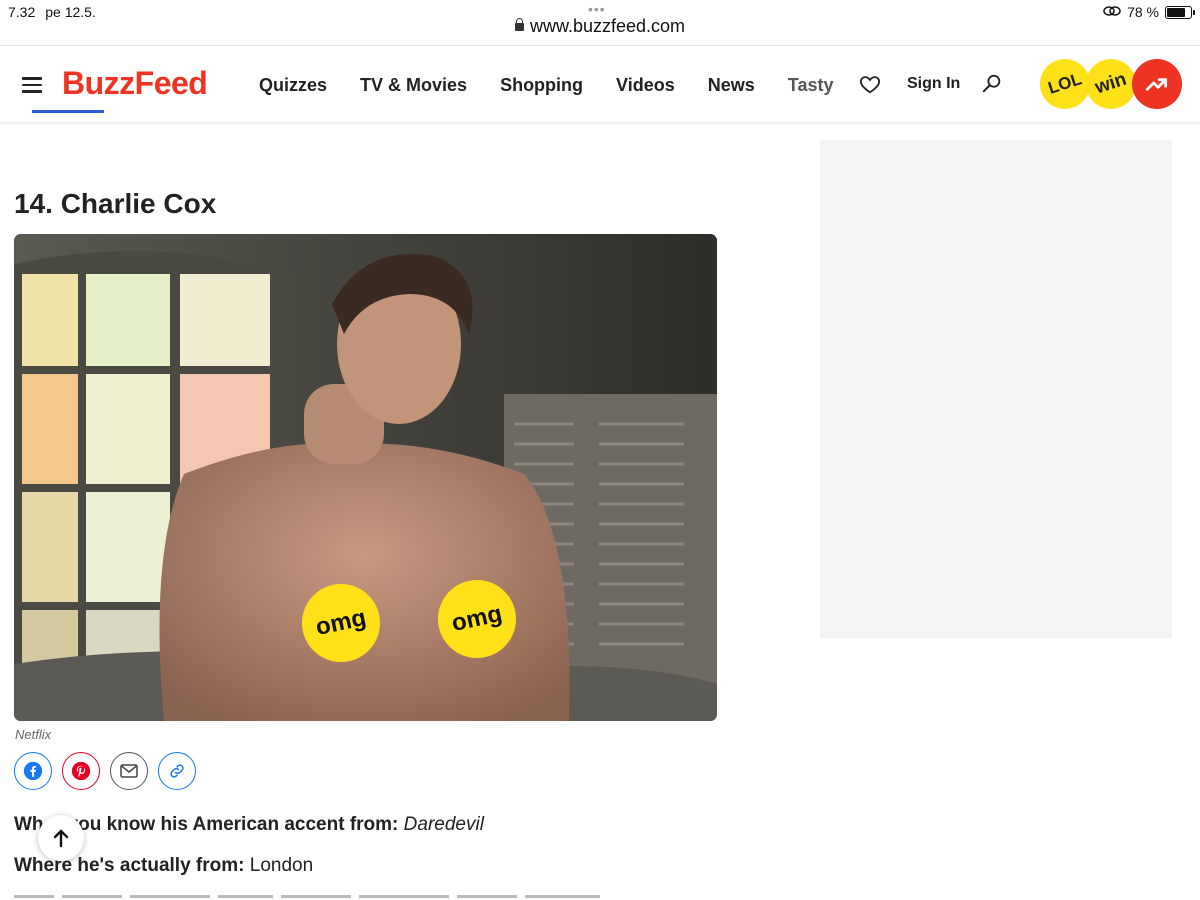 The image size is (1200, 900). Describe the element at coordinates (1143, 12) in the screenshot. I see `battery-percent: 78 %` at that location.